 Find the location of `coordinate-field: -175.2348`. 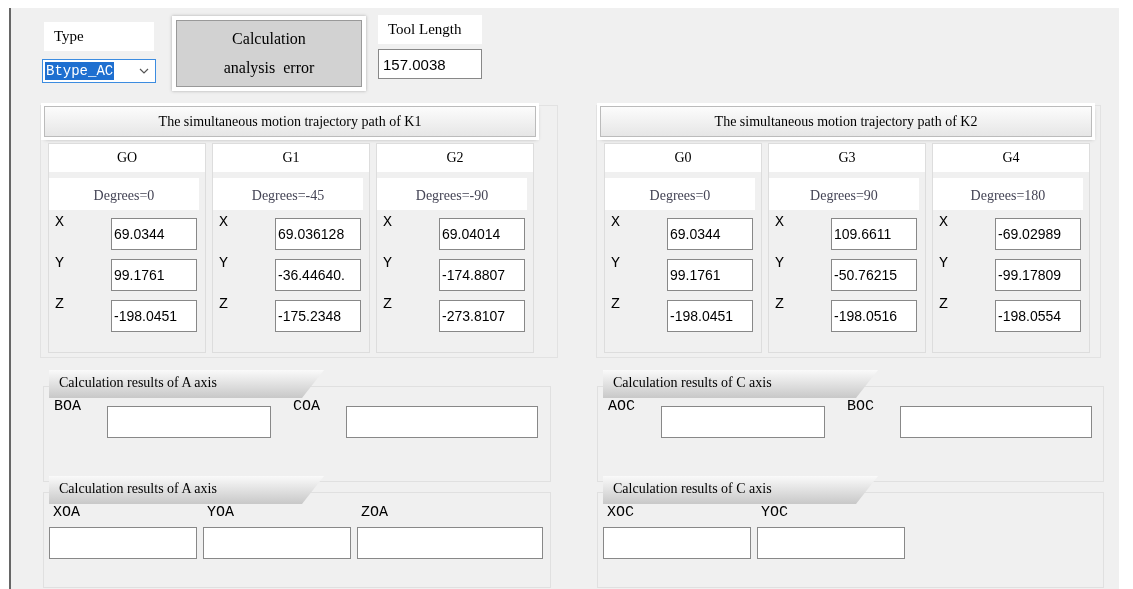

coordinate-field: -175.2348 is located at coordinates (318, 316).